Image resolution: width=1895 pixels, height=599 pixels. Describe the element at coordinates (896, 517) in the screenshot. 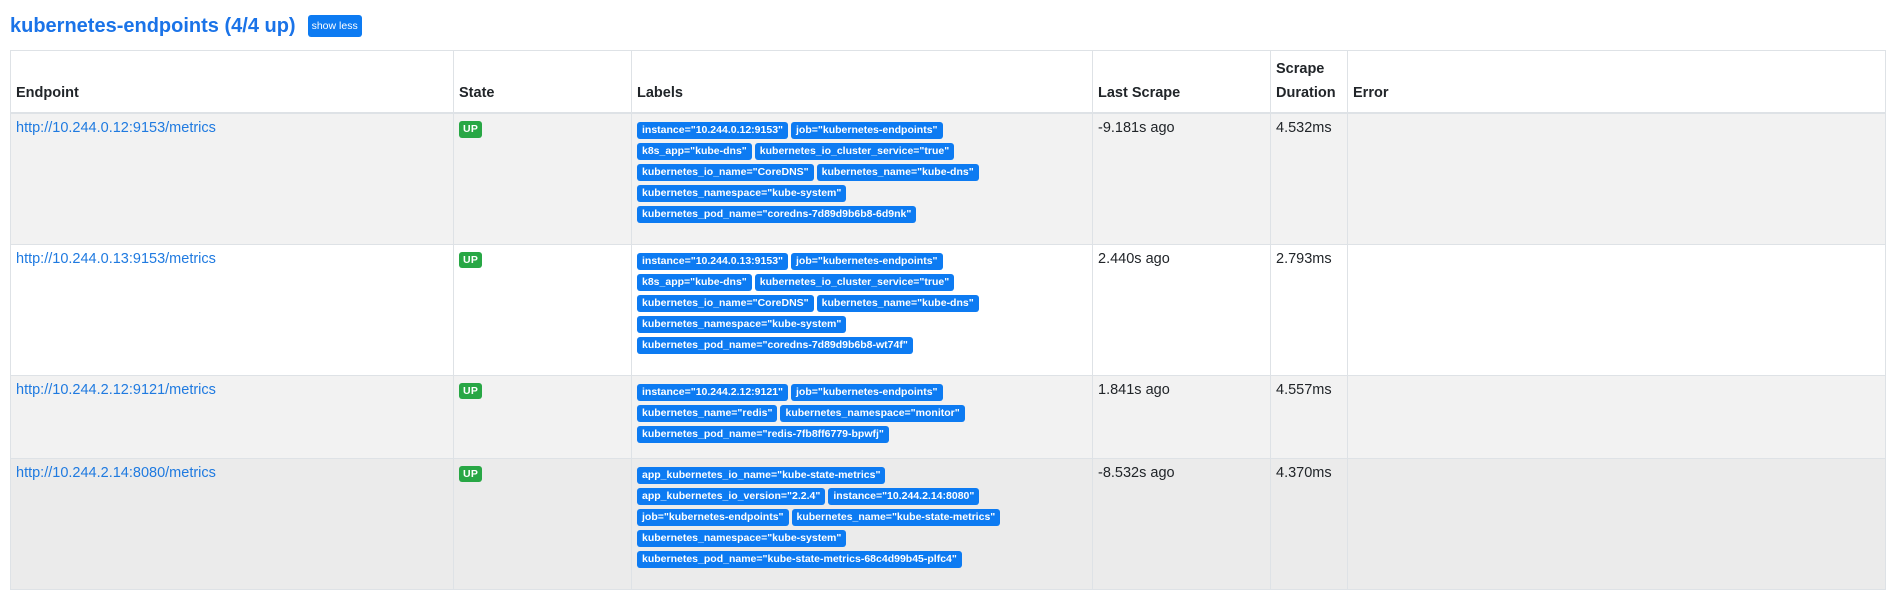

I see `label-badge: kubernetes_name="kube-state-metrics"` at that location.